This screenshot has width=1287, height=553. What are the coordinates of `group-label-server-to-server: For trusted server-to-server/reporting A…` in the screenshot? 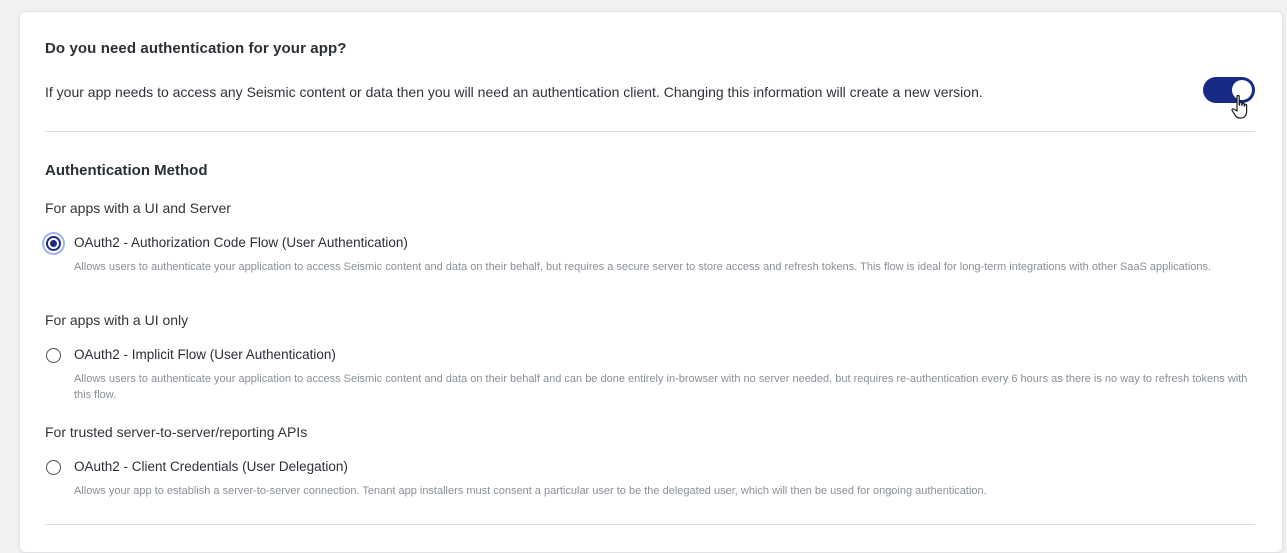 It's located at (176, 432).